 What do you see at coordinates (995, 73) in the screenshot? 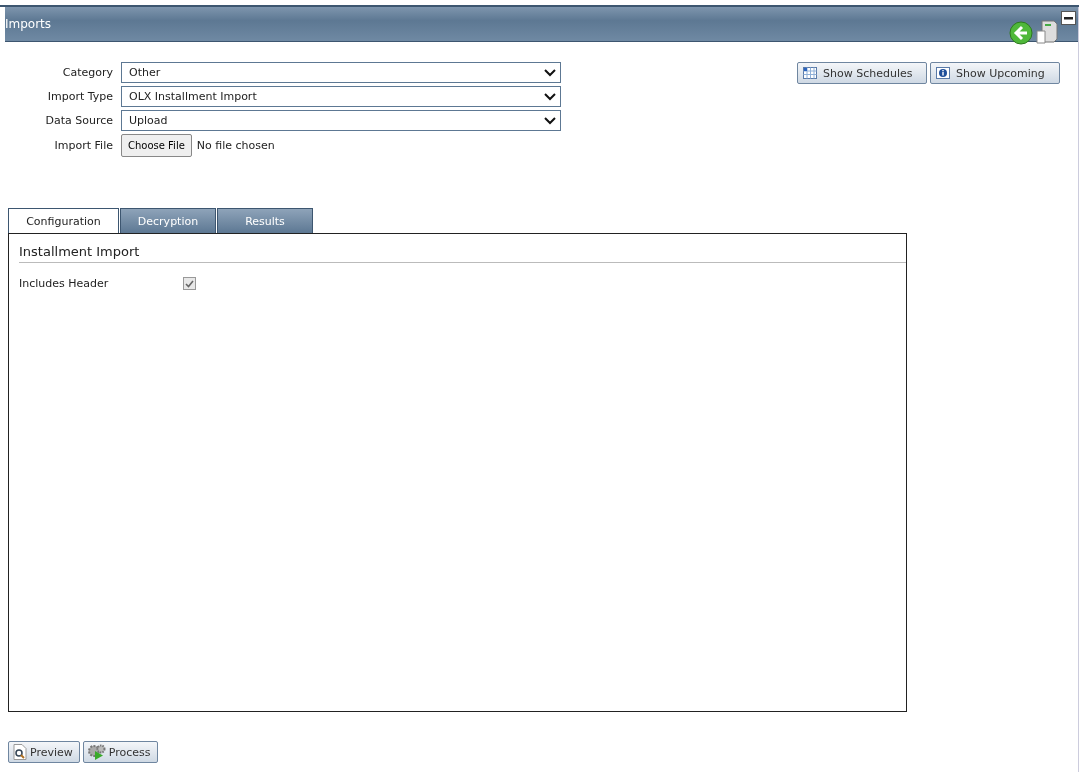
I see `toolbar-button: Show Upcoming` at bounding box center [995, 73].